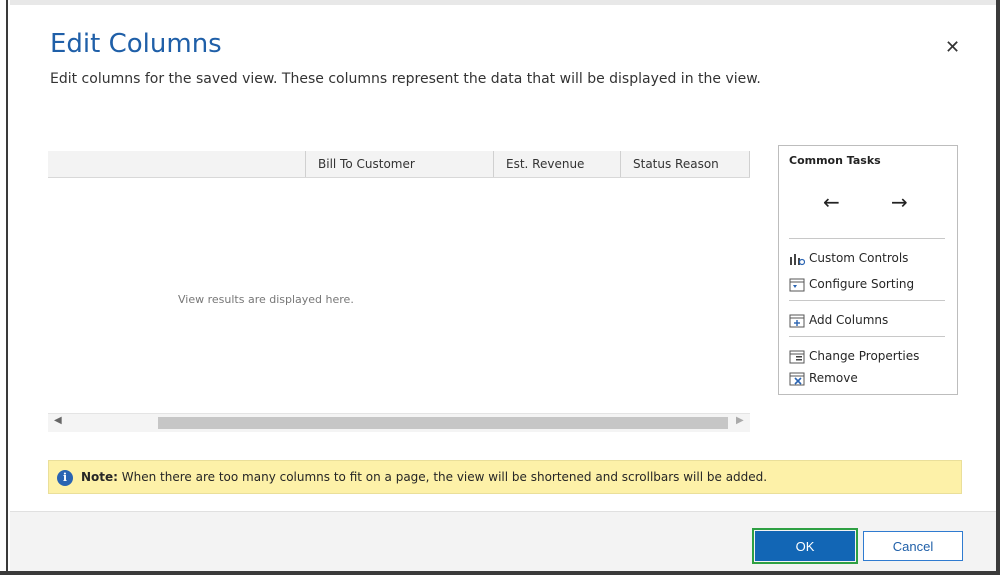 The height and width of the screenshot is (575, 1000). I want to click on info-icon: i, so click(65, 478).